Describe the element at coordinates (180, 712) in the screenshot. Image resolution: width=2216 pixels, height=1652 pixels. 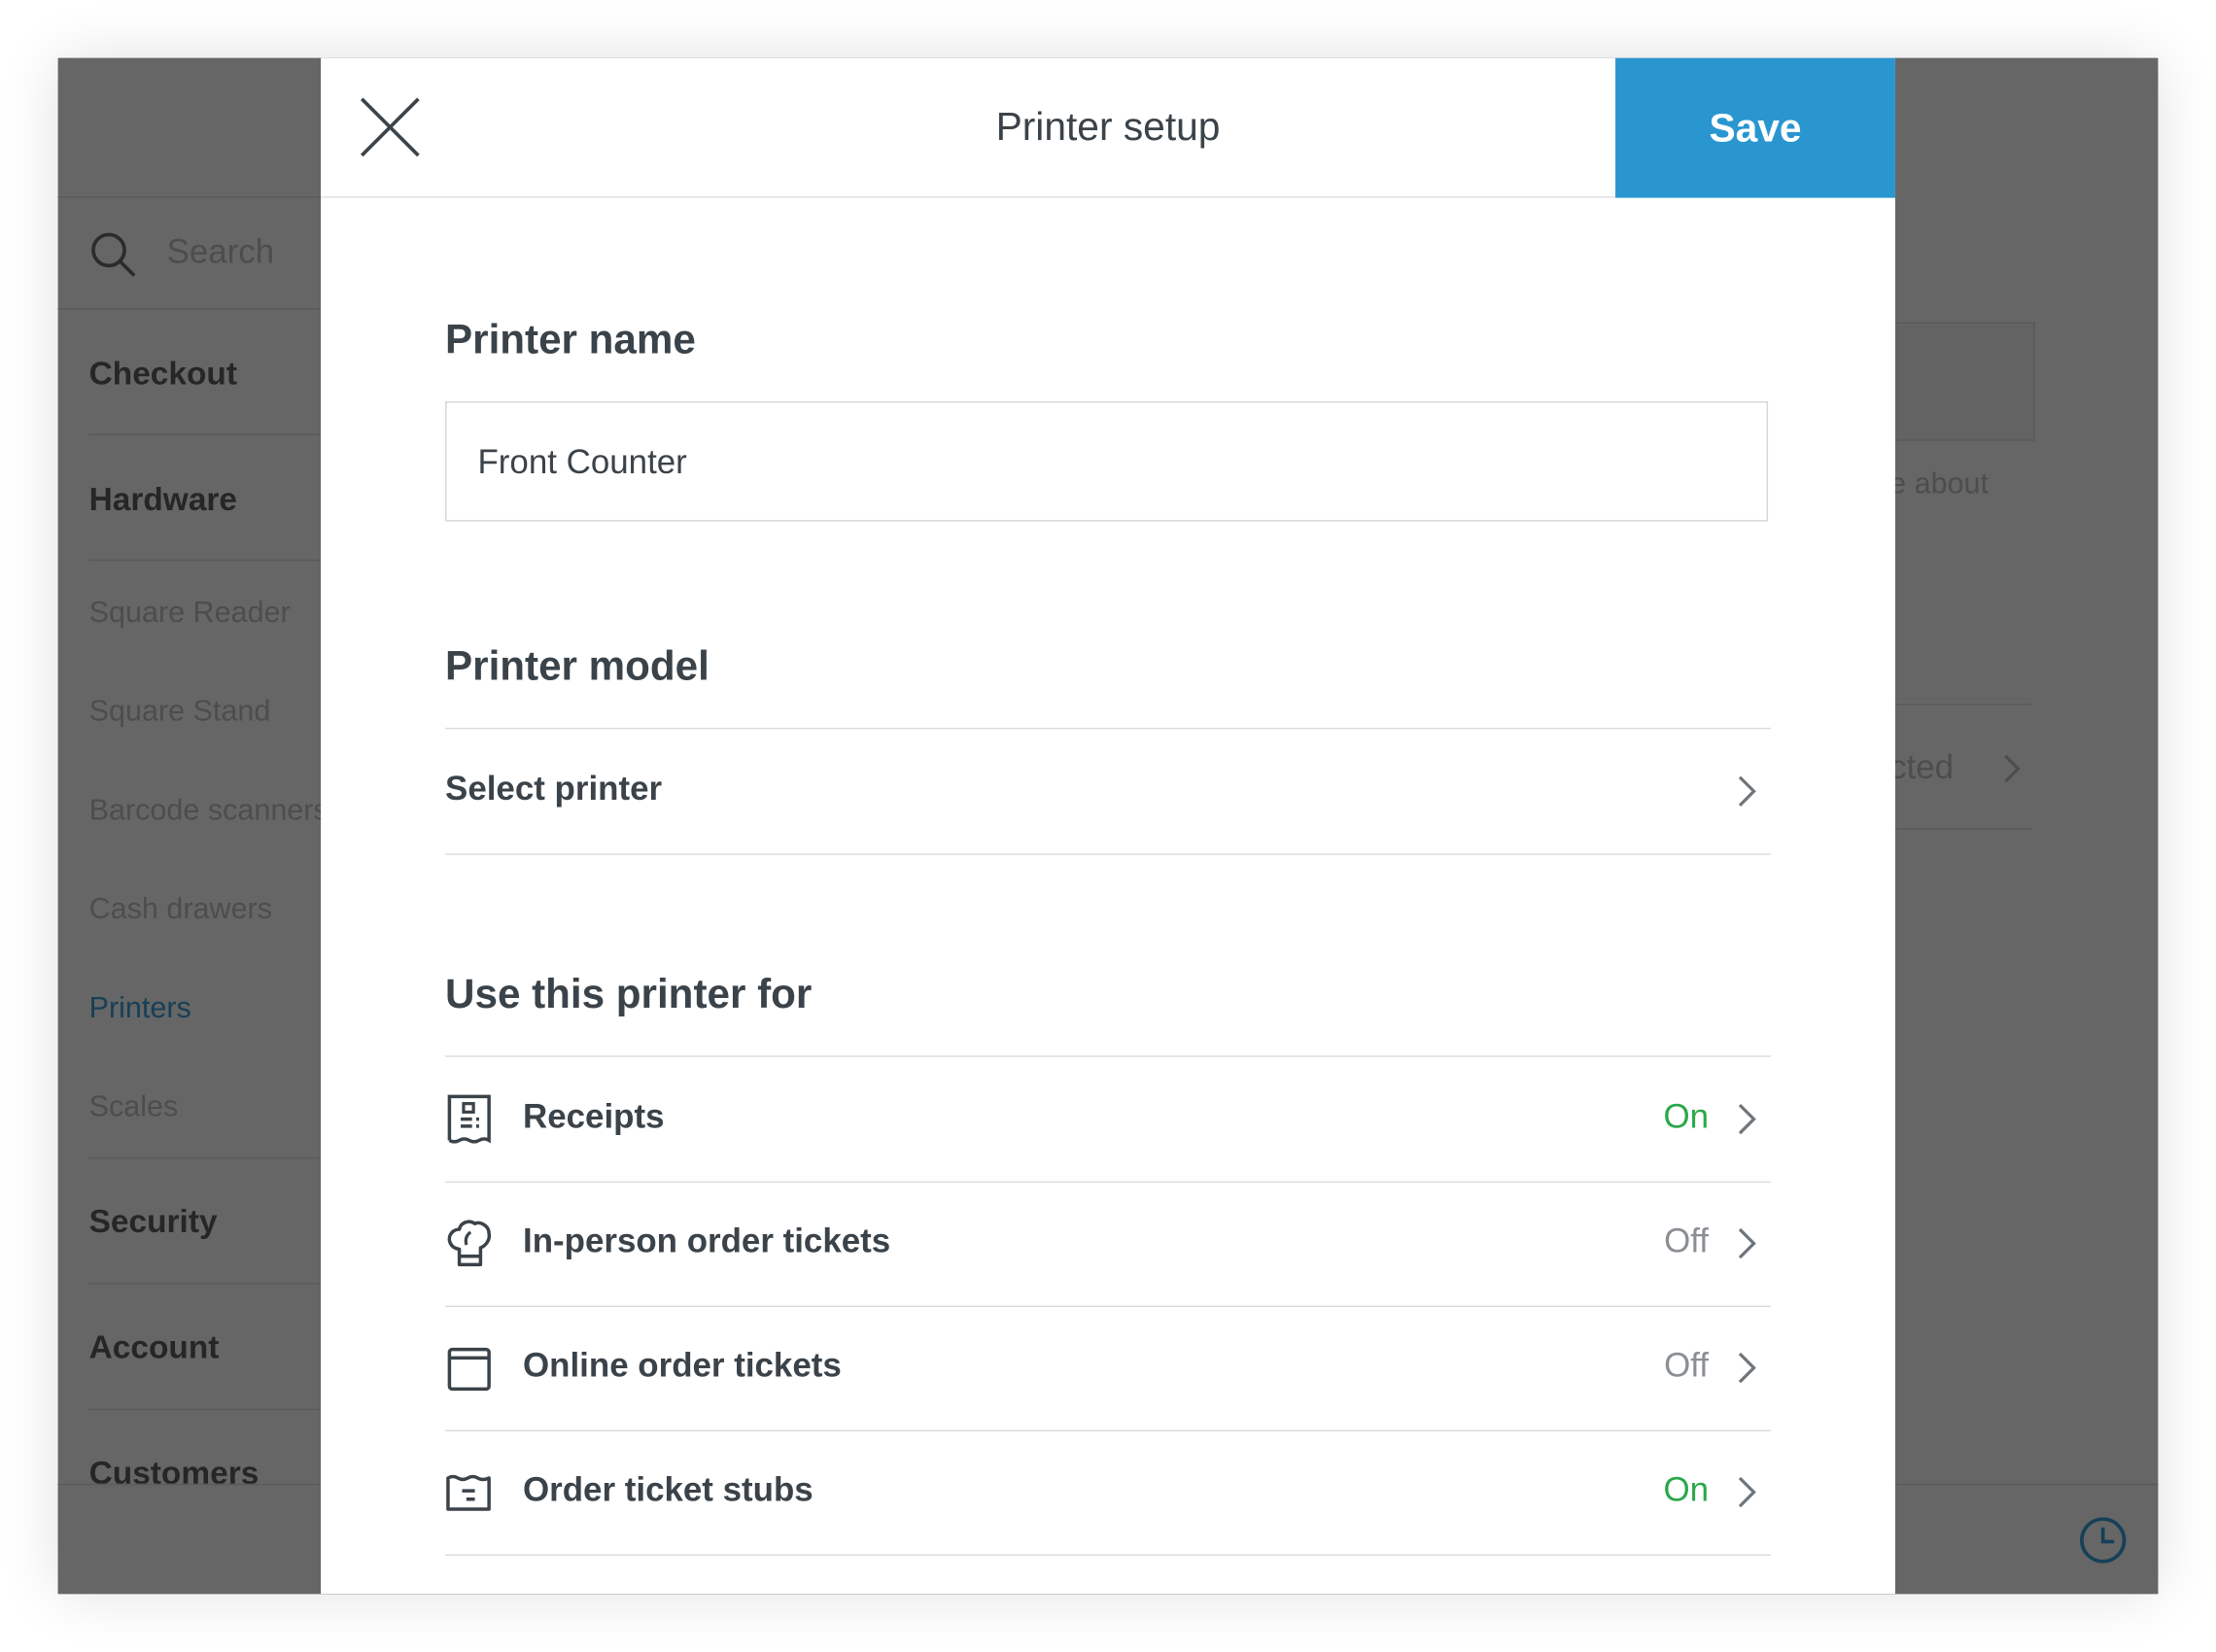
I see `sidebar-item-square-stand: Square Stand` at that location.